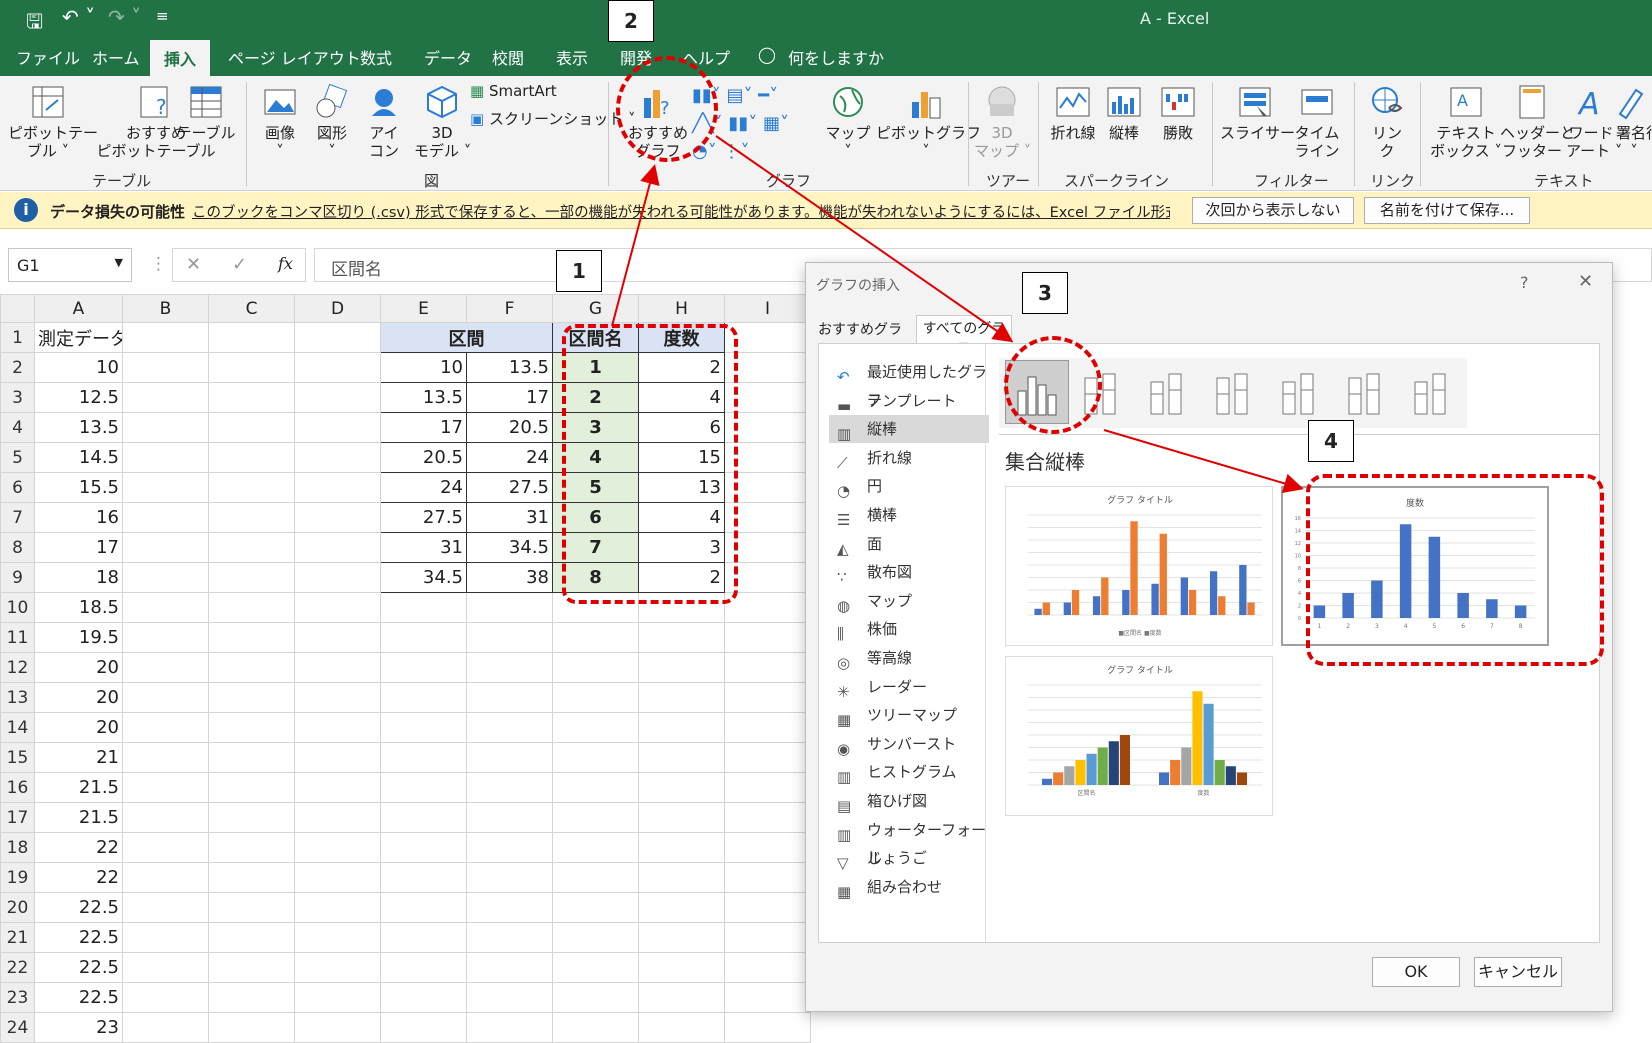  Describe the element at coordinates (1124, 113) in the screenshot. I see `sparkline-column-button: 縦棒` at that location.